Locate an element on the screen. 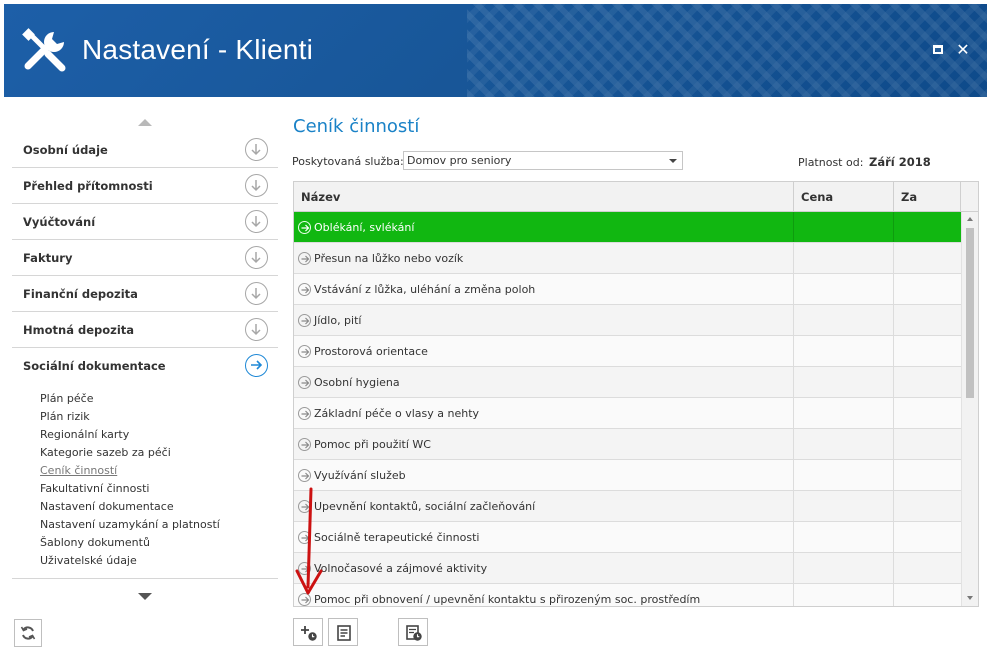 This screenshot has width=991, height=658. cell-name: Vstávání z lůžka, uléhání a změna poloh is located at coordinates (544, 289).